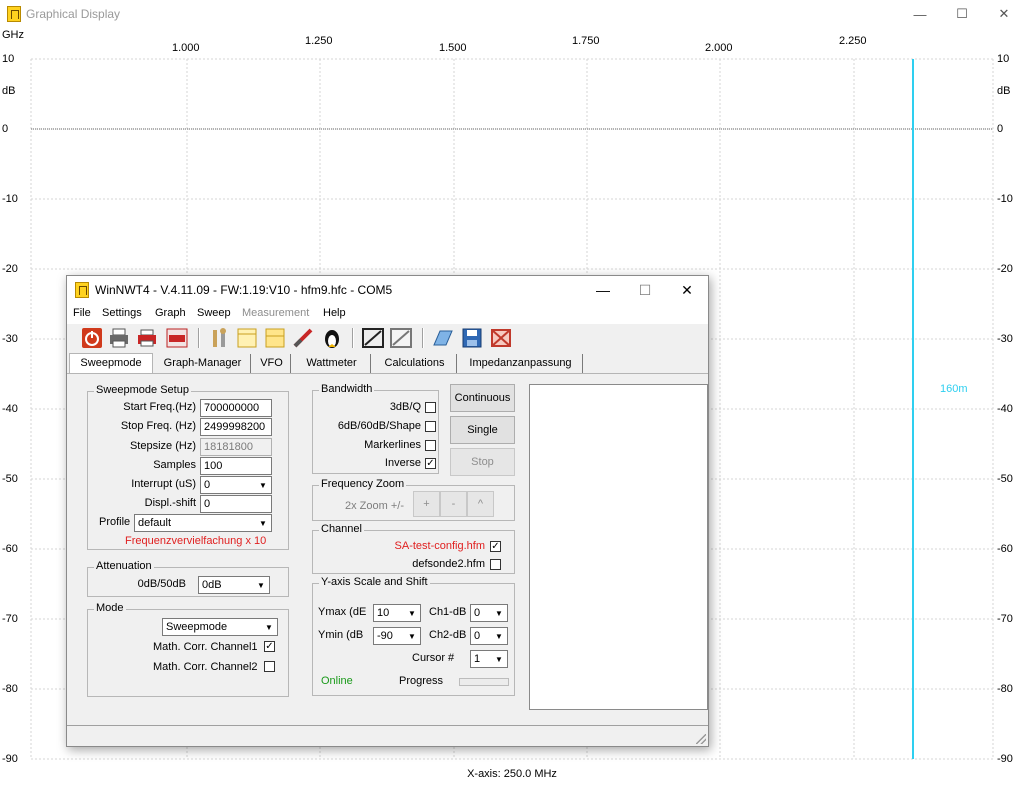 The width and height of the screenshot is (1024, 793). Describe the element at coordinates (269, 666) in the screenshot. I see `math-corr-ch2-checkbox` at that location.